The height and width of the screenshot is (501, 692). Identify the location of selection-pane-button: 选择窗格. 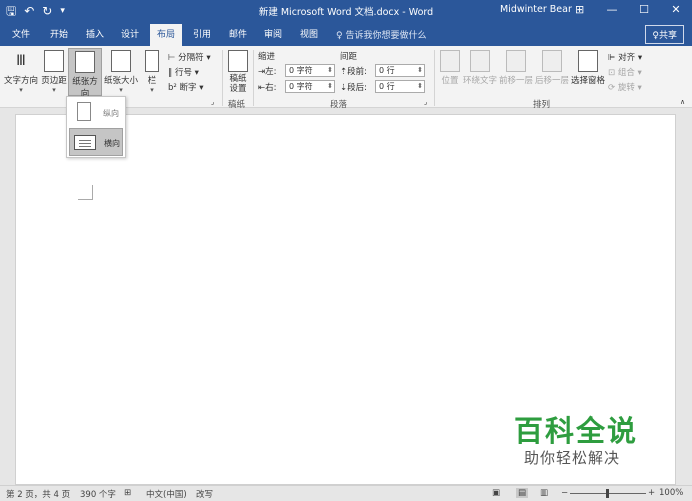
(588, 68).